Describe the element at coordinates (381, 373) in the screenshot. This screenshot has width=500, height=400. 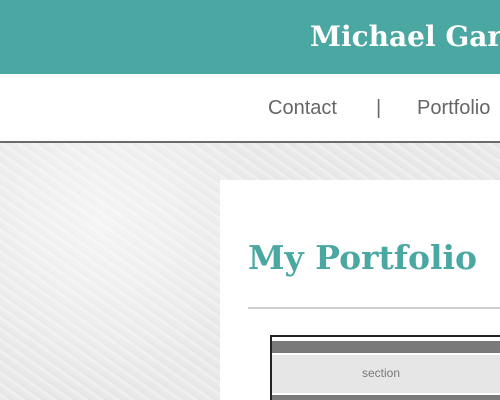
I see `preview-section-label: section` at that location.